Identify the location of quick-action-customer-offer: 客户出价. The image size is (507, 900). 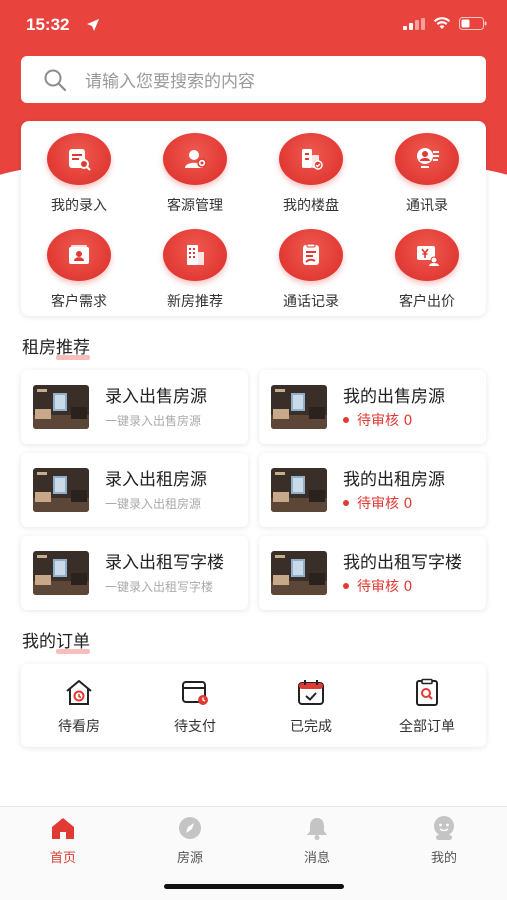
(427, 270).